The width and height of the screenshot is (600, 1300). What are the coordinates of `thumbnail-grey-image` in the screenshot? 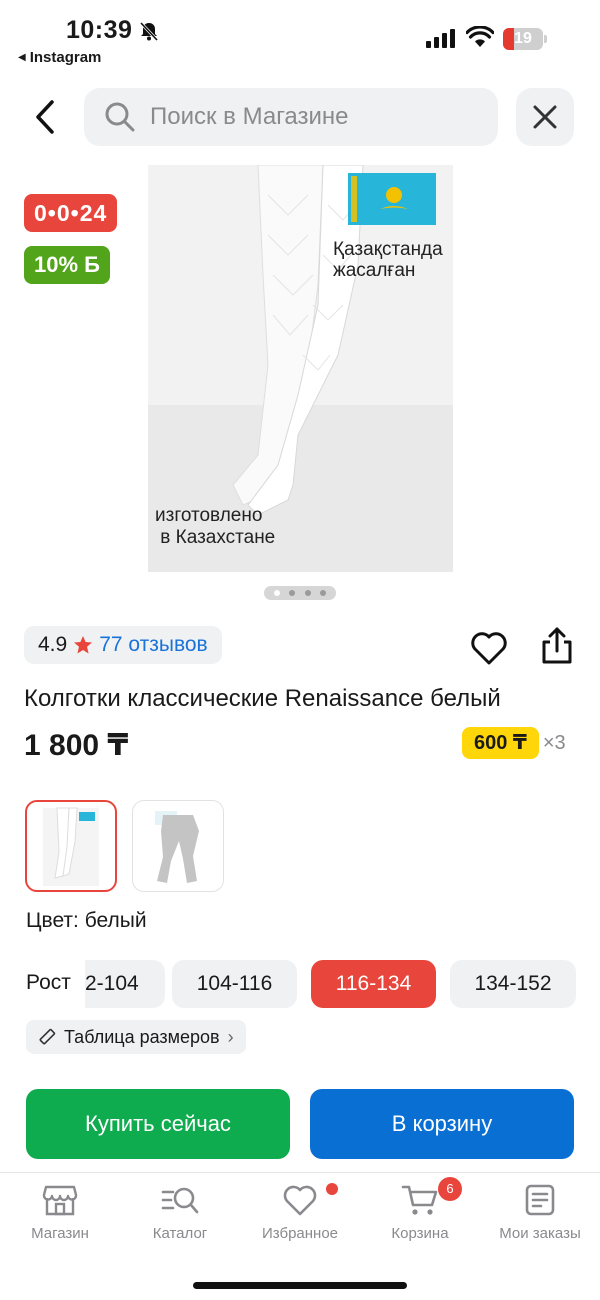 It's located at (177, 847).